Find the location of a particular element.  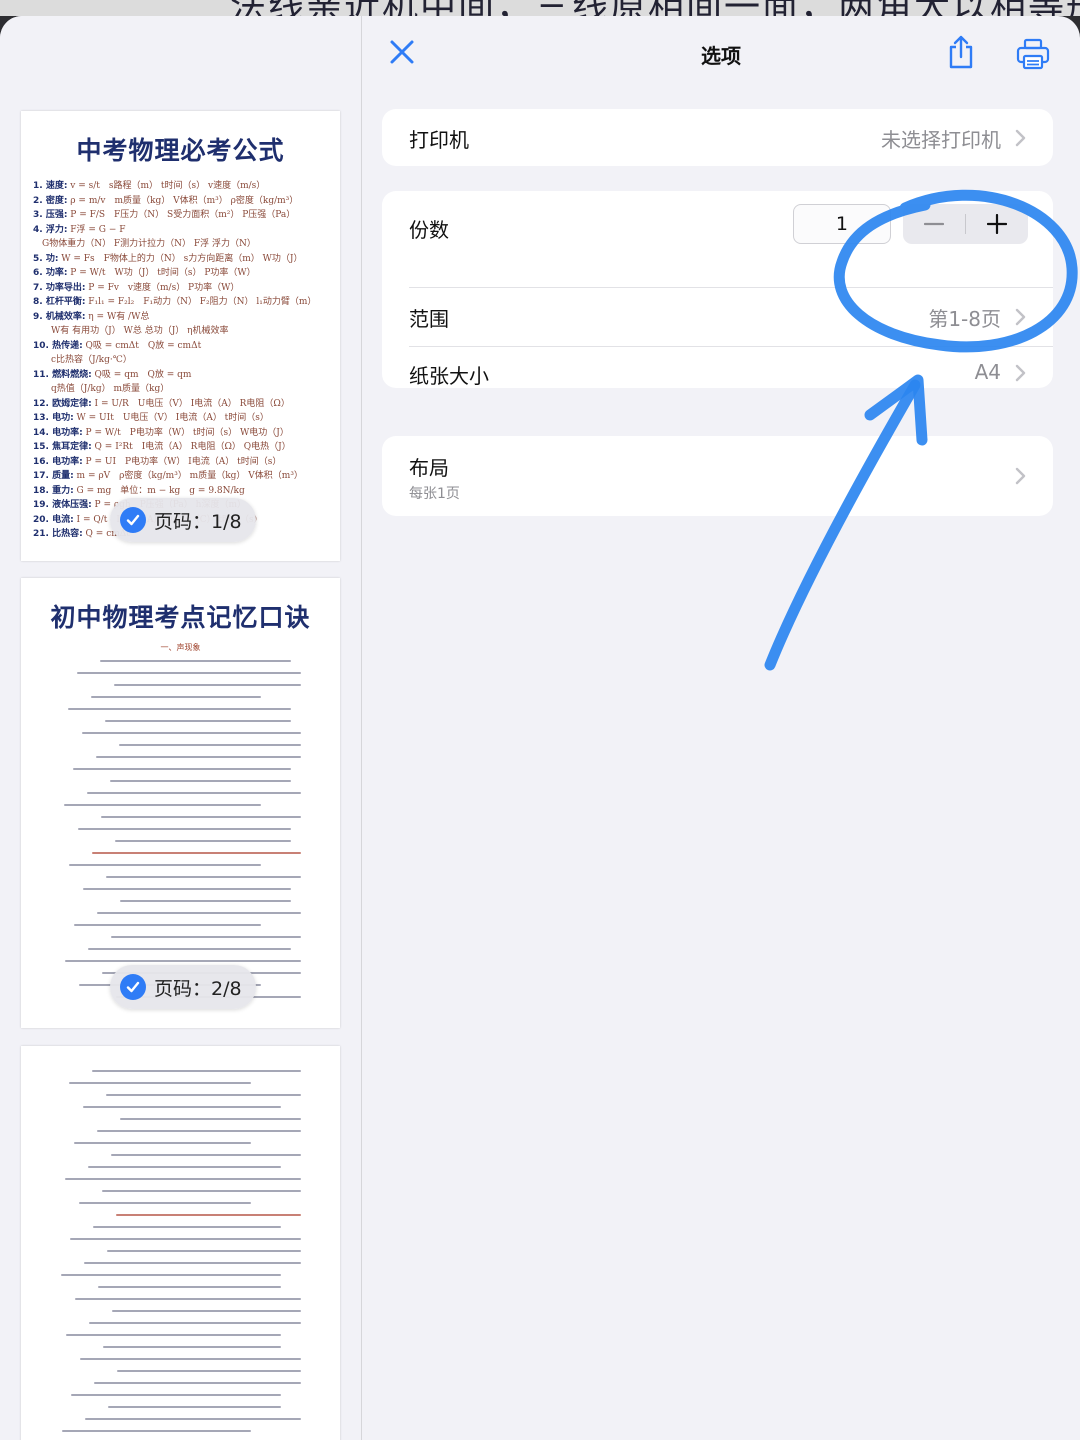

print-button is located at coordinates (1033, 54).